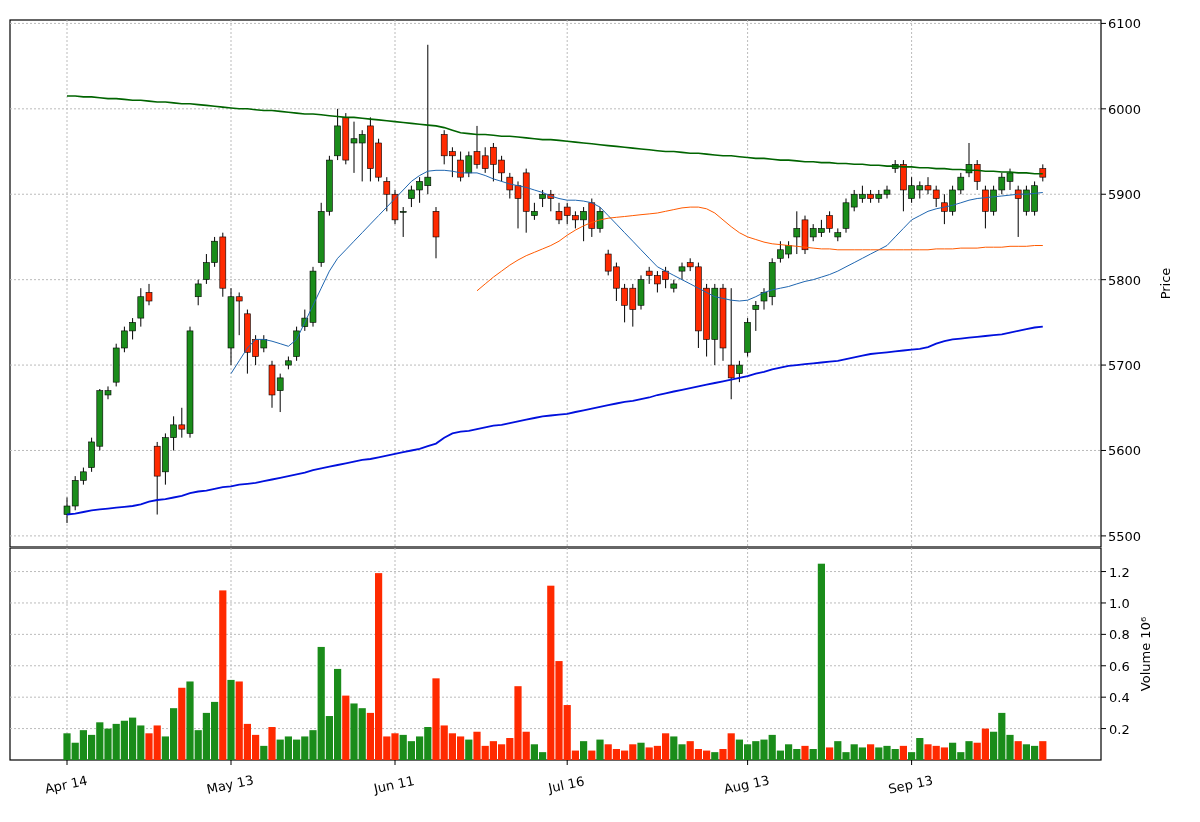 This screenshot has width=1200, height=822. Describe the element at coordinates (1125, 280) in the screenshot. I see `axis-label: 5800` at that location.